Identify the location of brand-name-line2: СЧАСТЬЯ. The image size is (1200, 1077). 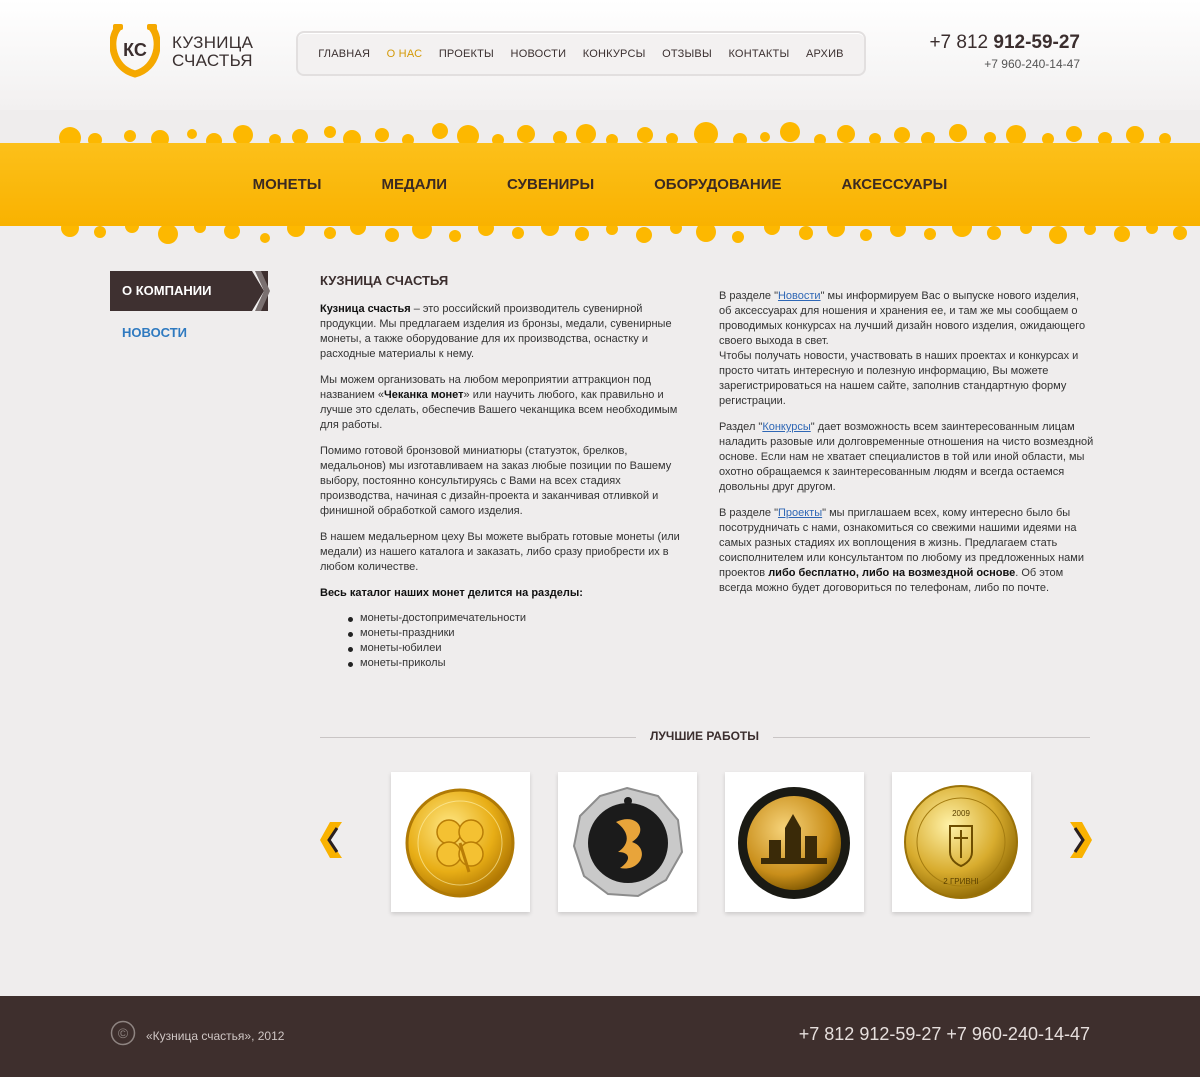
(212, 60).